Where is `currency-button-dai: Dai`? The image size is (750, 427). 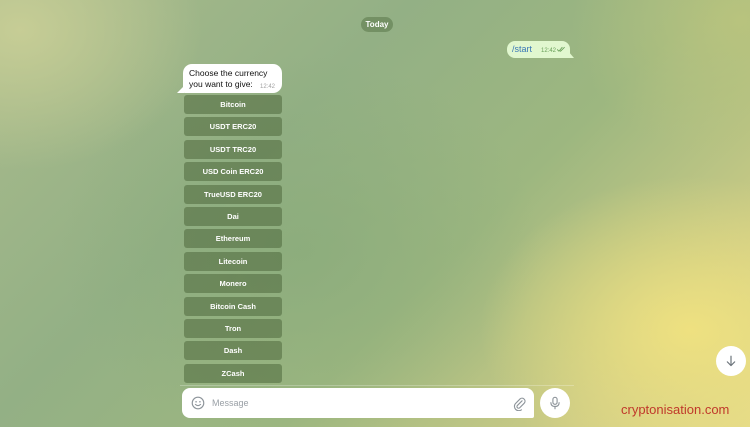
currency-button-dai: Dai is located at coordinates (233, 216).